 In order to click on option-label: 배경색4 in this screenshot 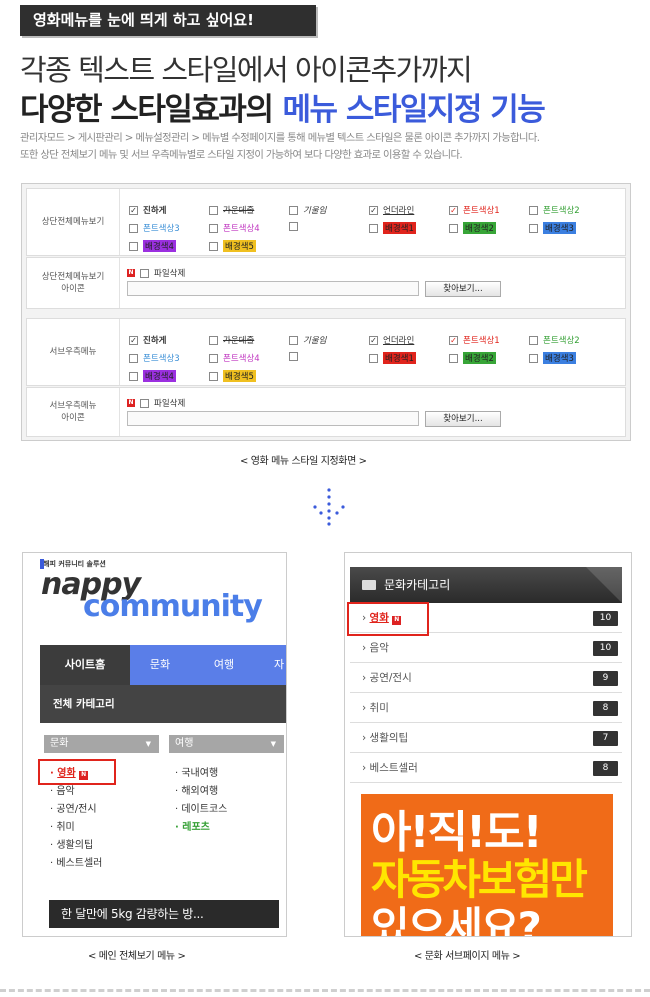, I will do `click(159, 246)`.